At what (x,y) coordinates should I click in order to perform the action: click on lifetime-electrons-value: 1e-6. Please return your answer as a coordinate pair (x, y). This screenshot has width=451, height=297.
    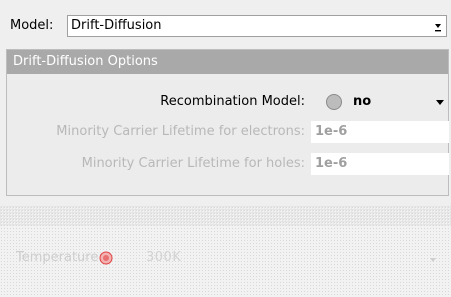
    Looking at the image, I should click on (331, 131).